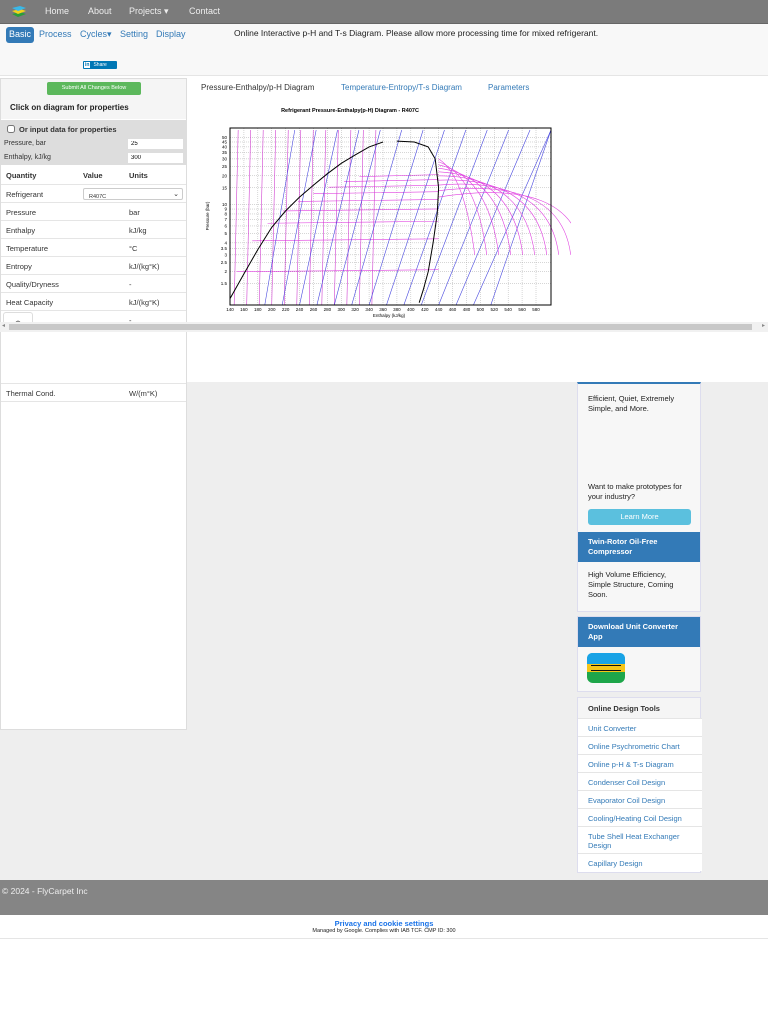 This screenshot has height=1024, width=768. What do you see at coordinates (93, 229) in the screenshot?
I see `table-row: Enthalpy kJ/kg` at bounding box center [93, 229].